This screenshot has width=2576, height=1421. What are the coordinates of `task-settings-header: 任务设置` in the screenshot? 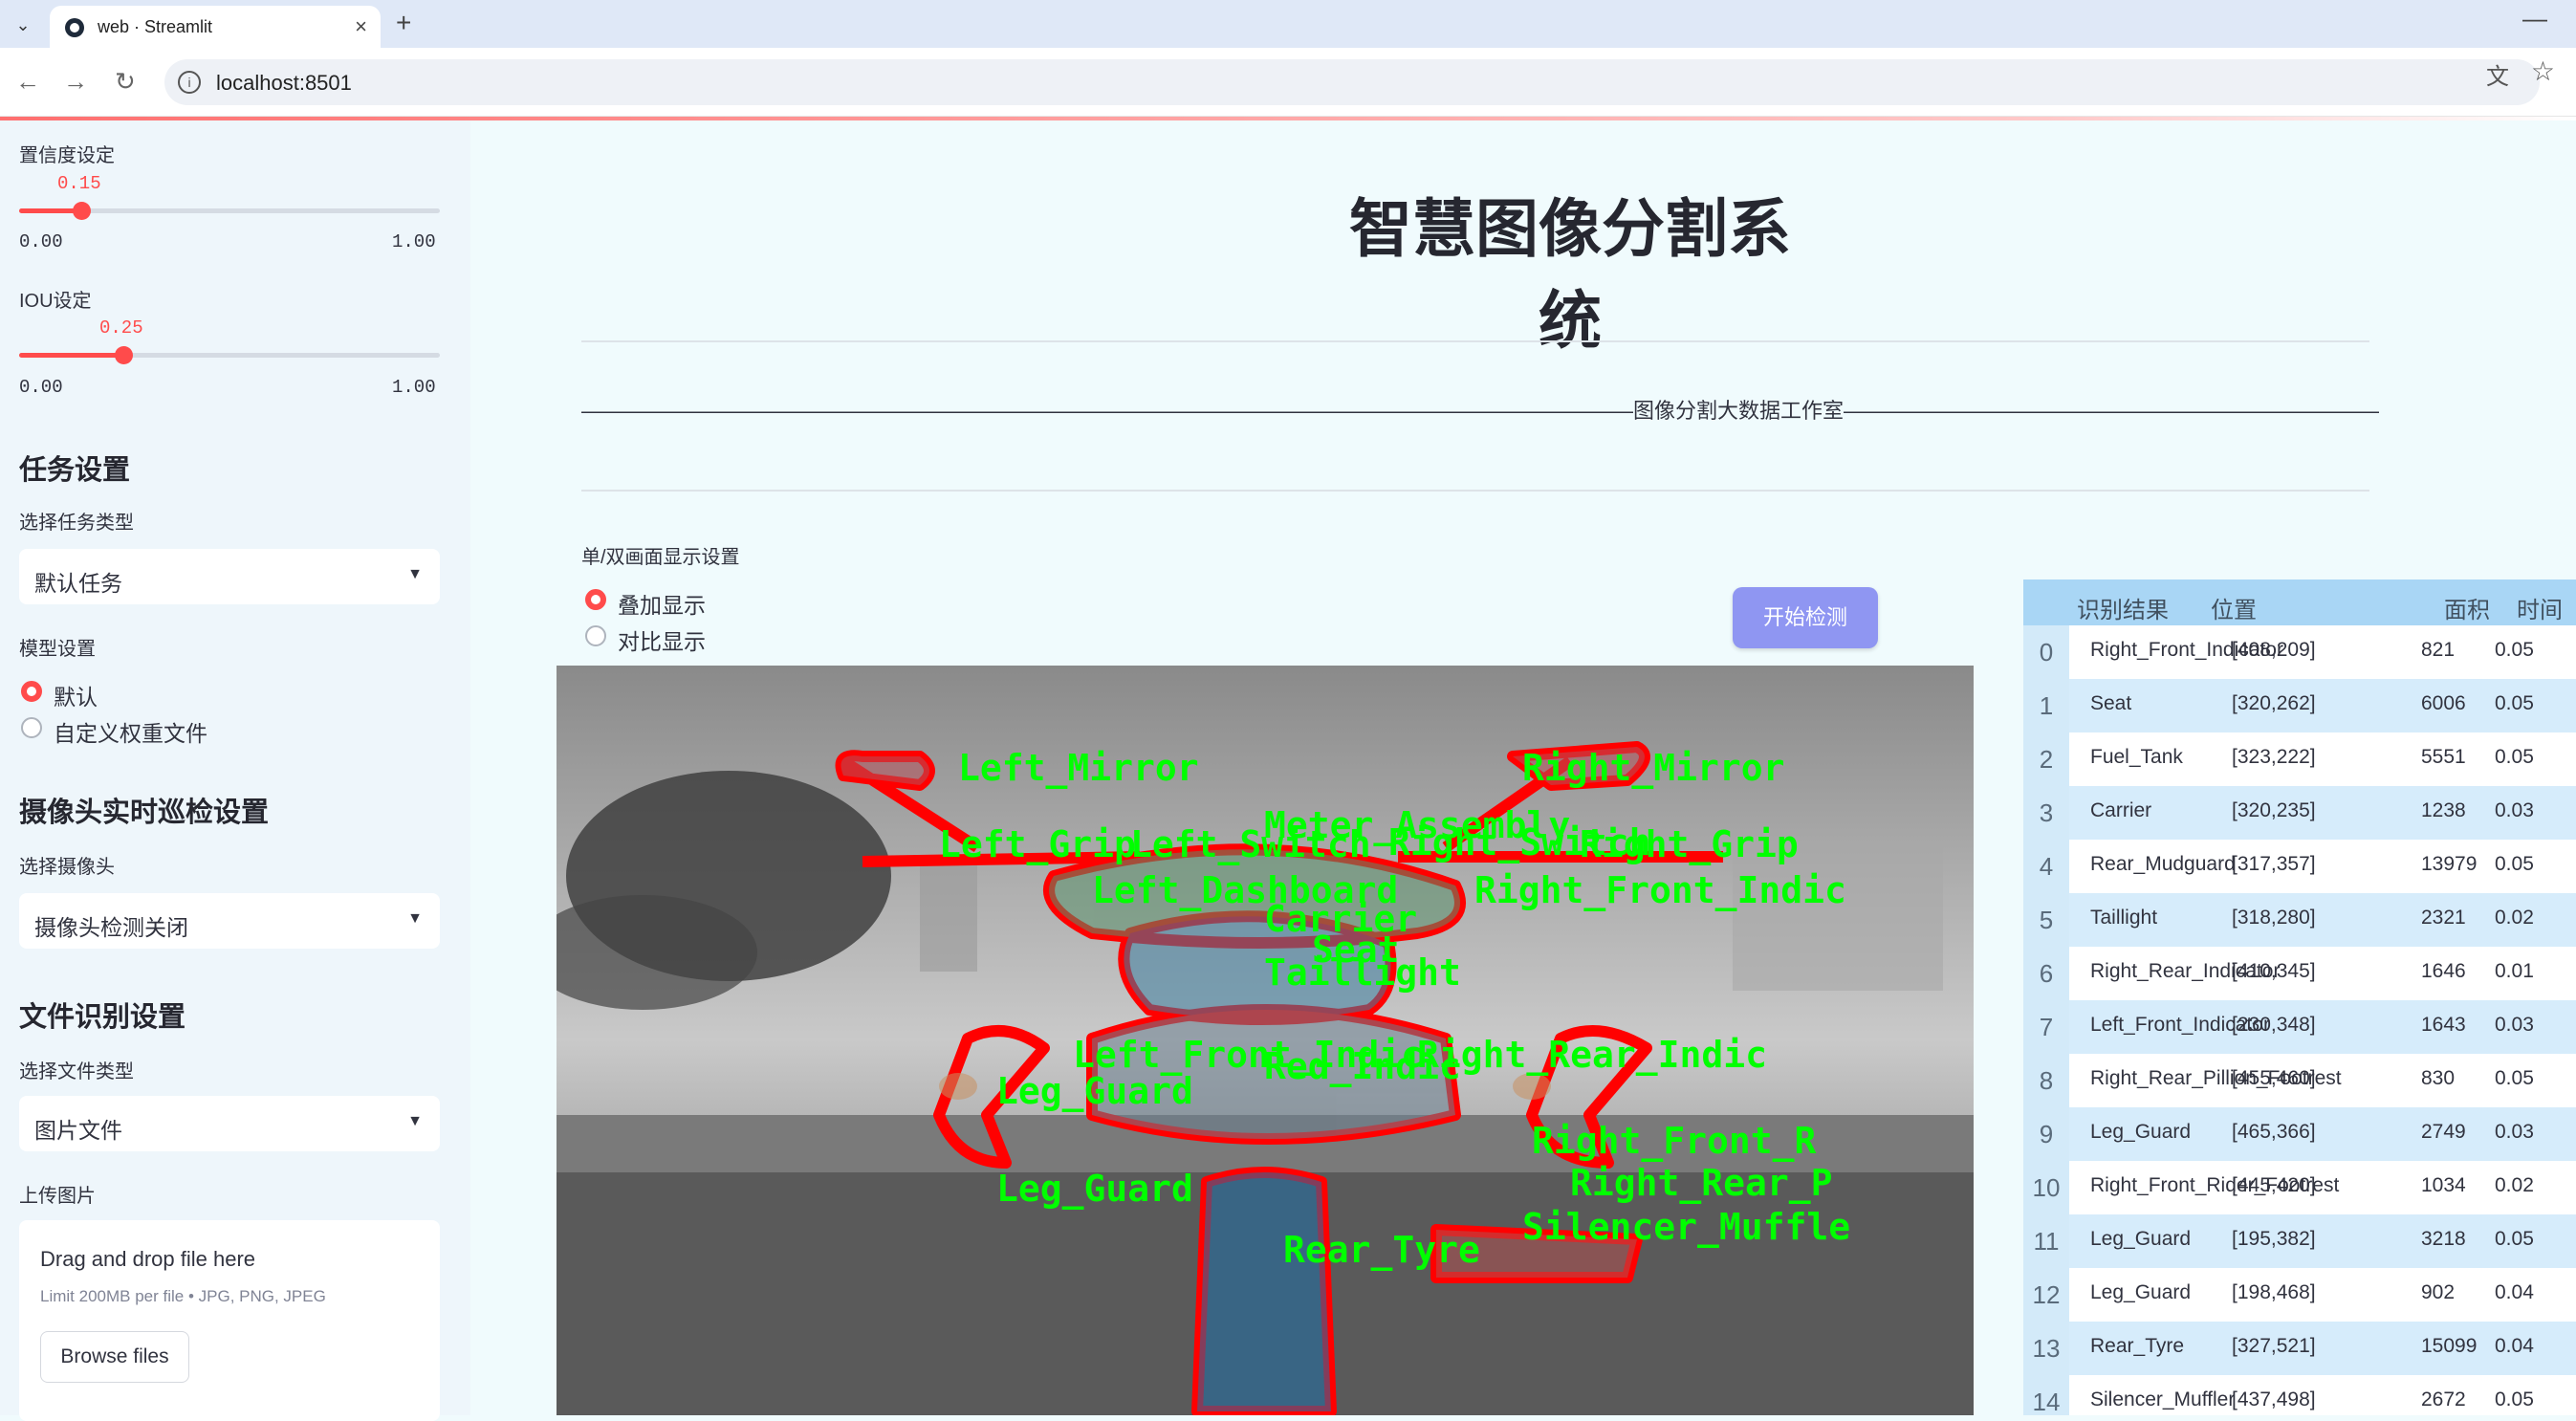 It's located at (75, 470).